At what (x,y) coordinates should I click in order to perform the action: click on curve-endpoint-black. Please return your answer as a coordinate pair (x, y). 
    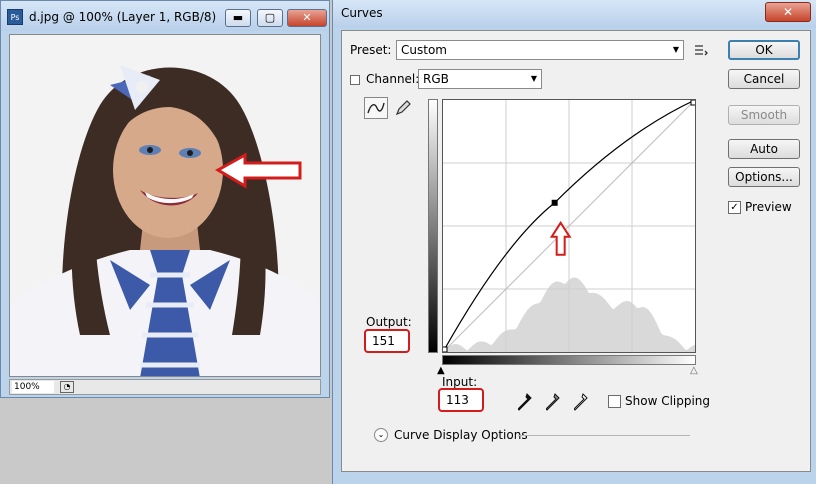
    Looking at the image, I should click on (444, 349).